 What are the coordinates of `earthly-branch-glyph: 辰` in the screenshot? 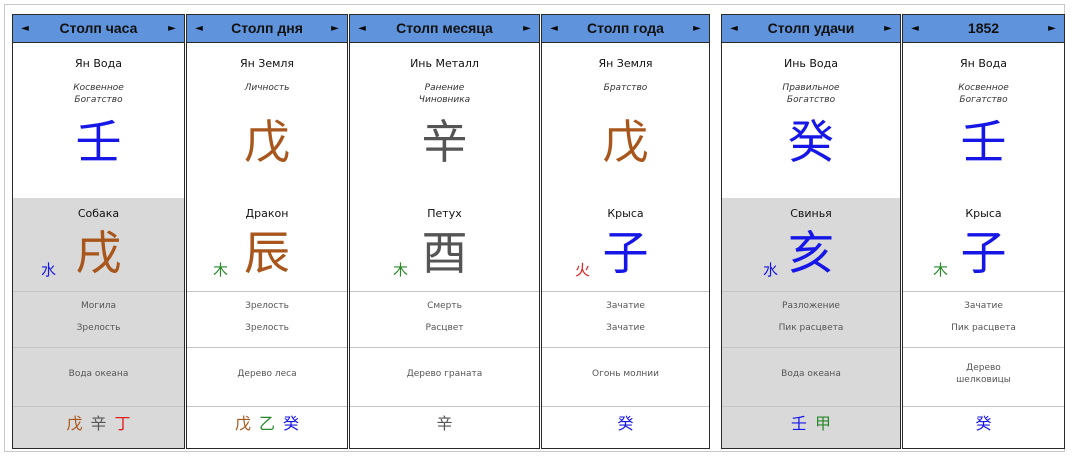 It's located at (267, 253).